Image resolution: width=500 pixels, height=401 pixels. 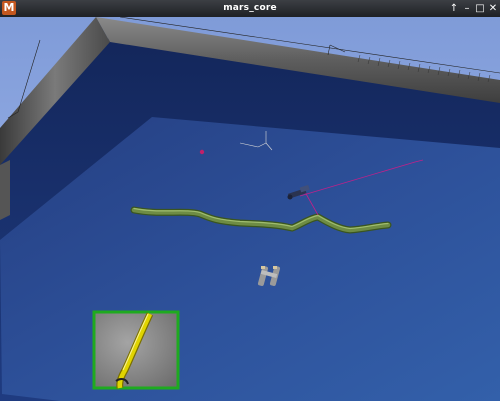 What do you see at coordinates (5, 190) in the screenshot?
I see `arena-wall-left-edge` at bounding box center [5, 190].